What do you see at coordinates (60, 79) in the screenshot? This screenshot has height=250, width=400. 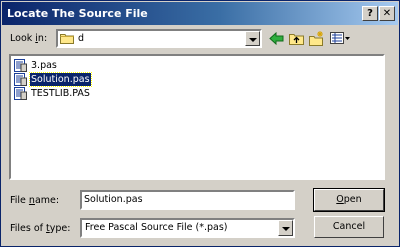 I see `file-name-label: Solution.pas` at bounding box center [60, 79].